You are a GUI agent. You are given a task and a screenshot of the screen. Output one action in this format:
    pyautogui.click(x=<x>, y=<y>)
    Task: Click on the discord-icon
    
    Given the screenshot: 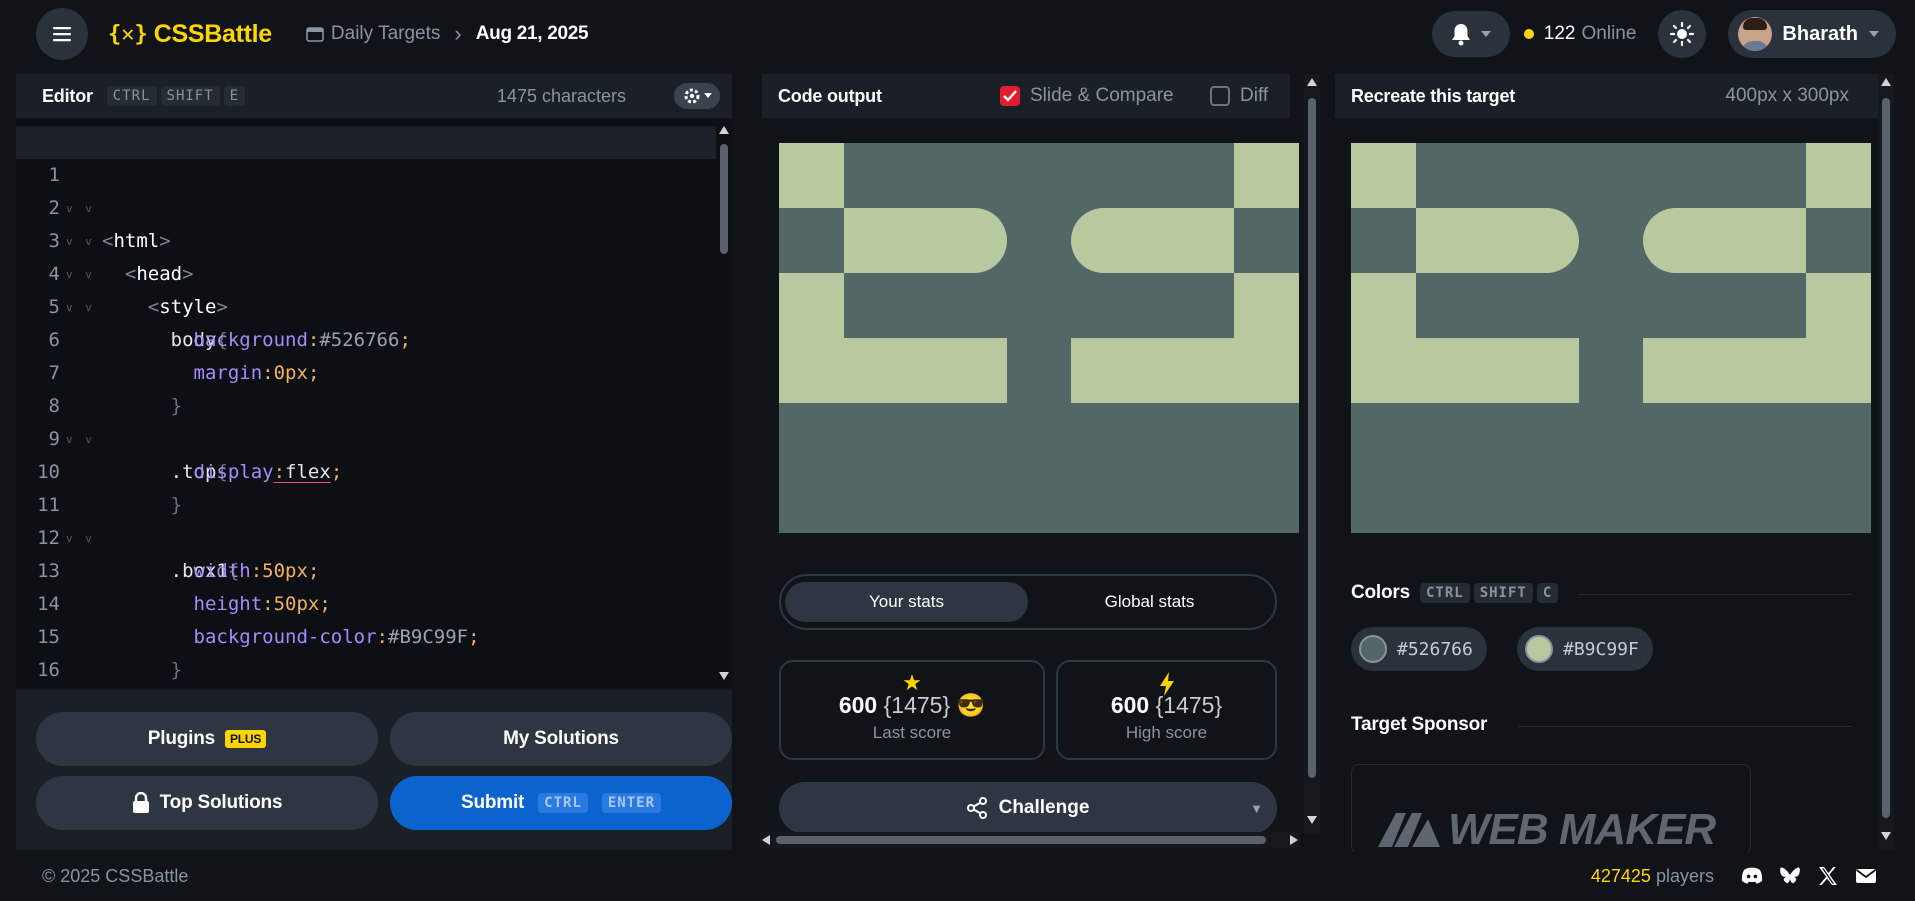 What is the action you would take?
    pyautogui.click(x=1752, y=876)
    